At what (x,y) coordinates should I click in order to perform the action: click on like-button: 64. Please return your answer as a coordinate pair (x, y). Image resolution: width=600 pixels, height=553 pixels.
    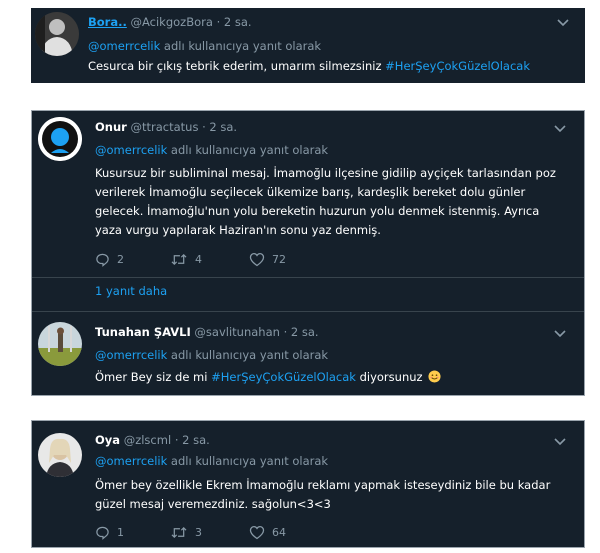
    Looking at the image, I should click on (267, 532).